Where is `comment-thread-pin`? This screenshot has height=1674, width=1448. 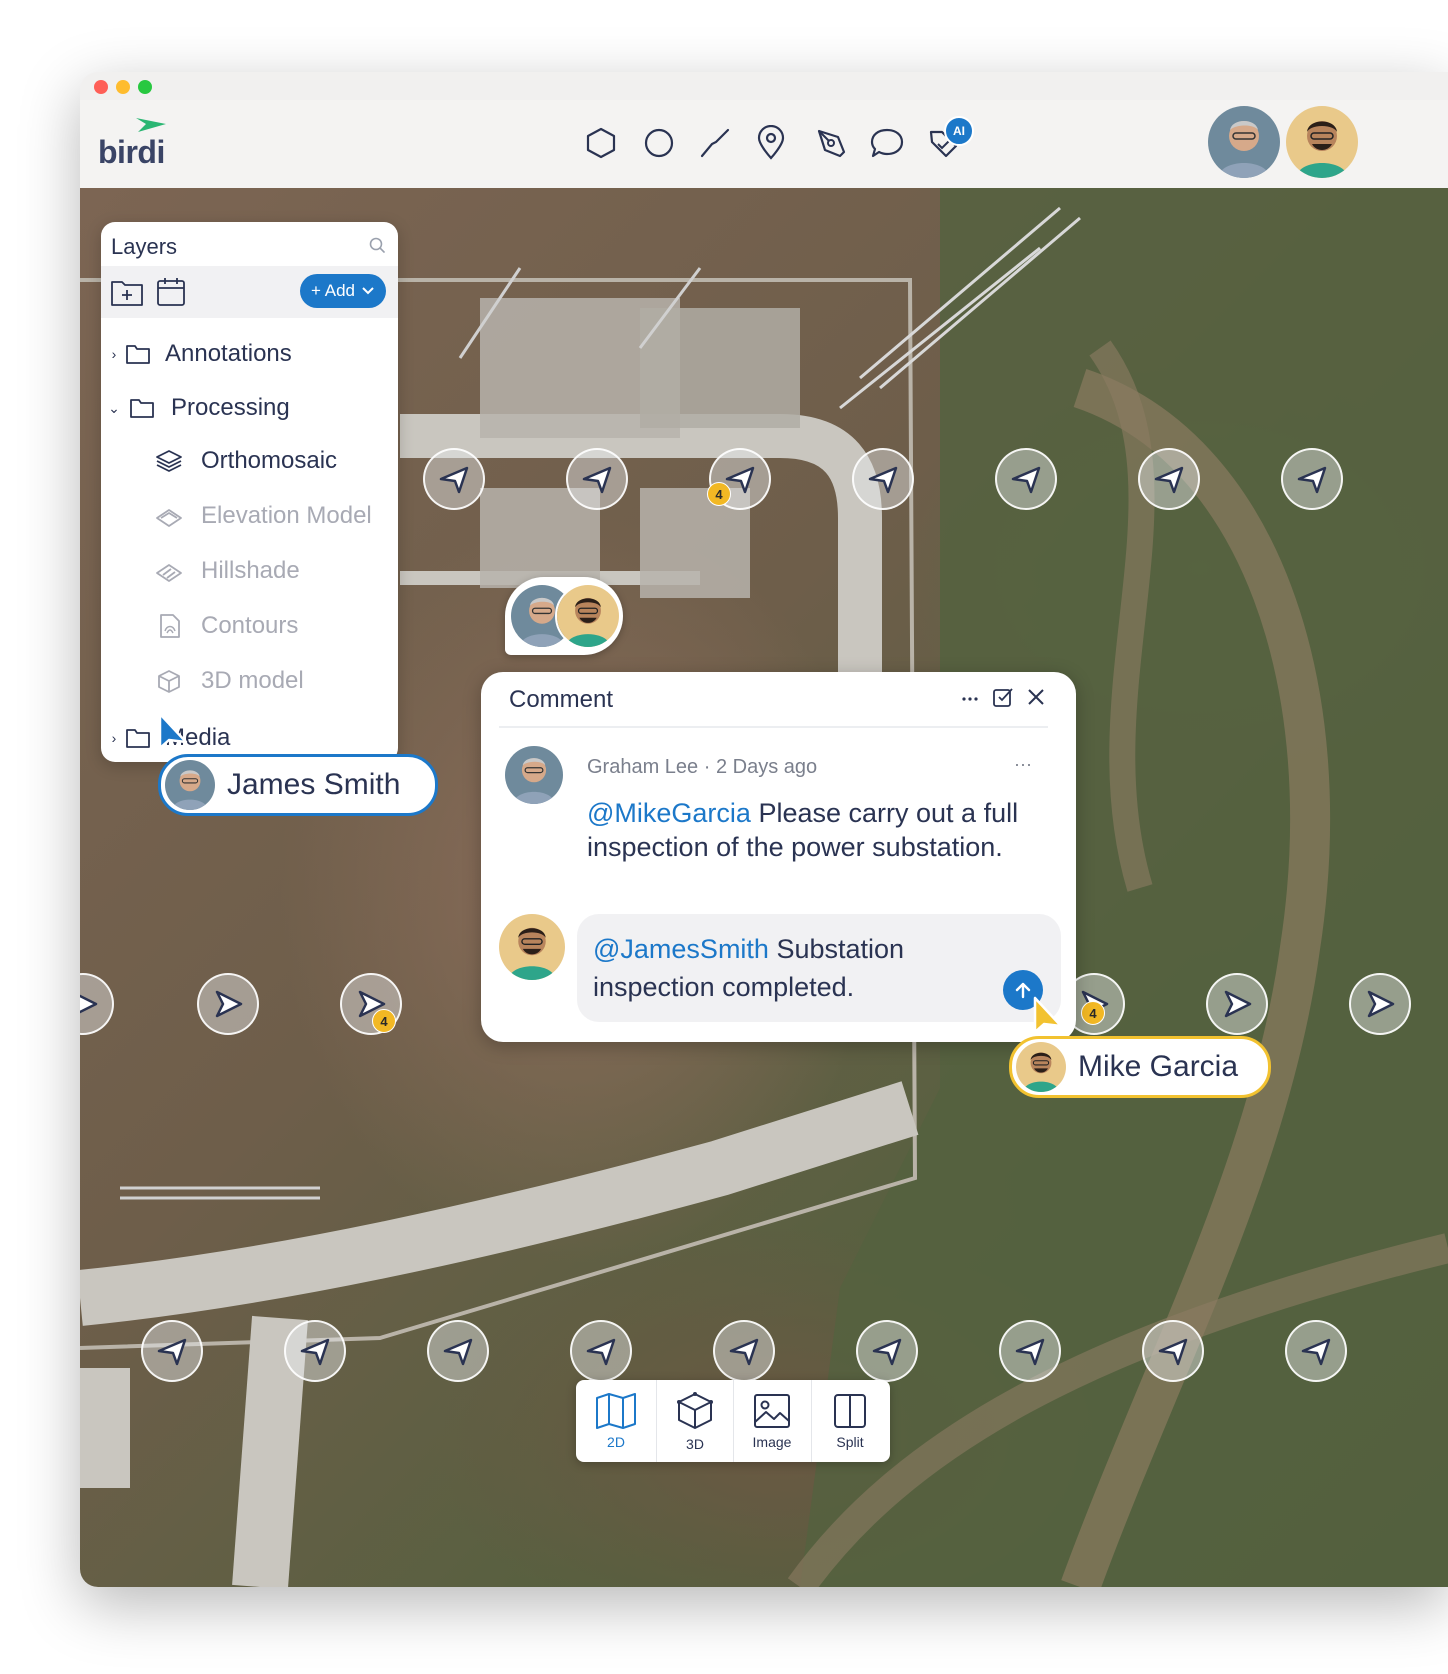 comment-thread-pin is located at coordinates (564, 616).